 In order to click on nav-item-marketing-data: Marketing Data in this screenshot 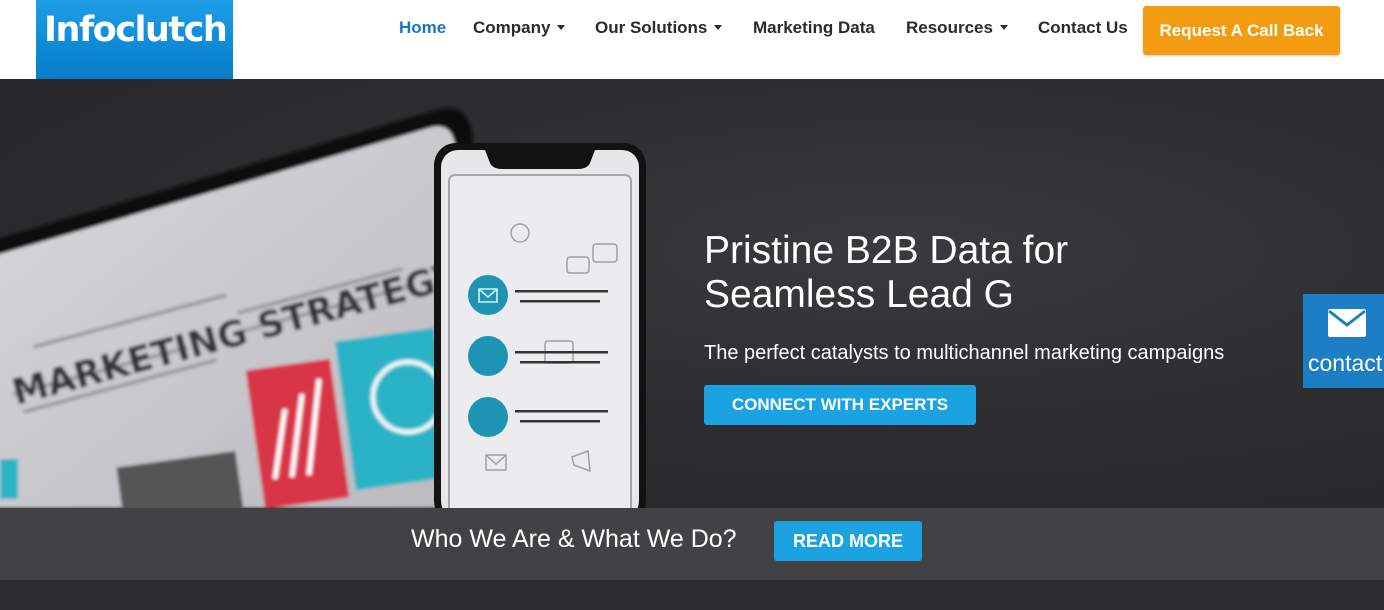, I will do `click(814, 28)`.